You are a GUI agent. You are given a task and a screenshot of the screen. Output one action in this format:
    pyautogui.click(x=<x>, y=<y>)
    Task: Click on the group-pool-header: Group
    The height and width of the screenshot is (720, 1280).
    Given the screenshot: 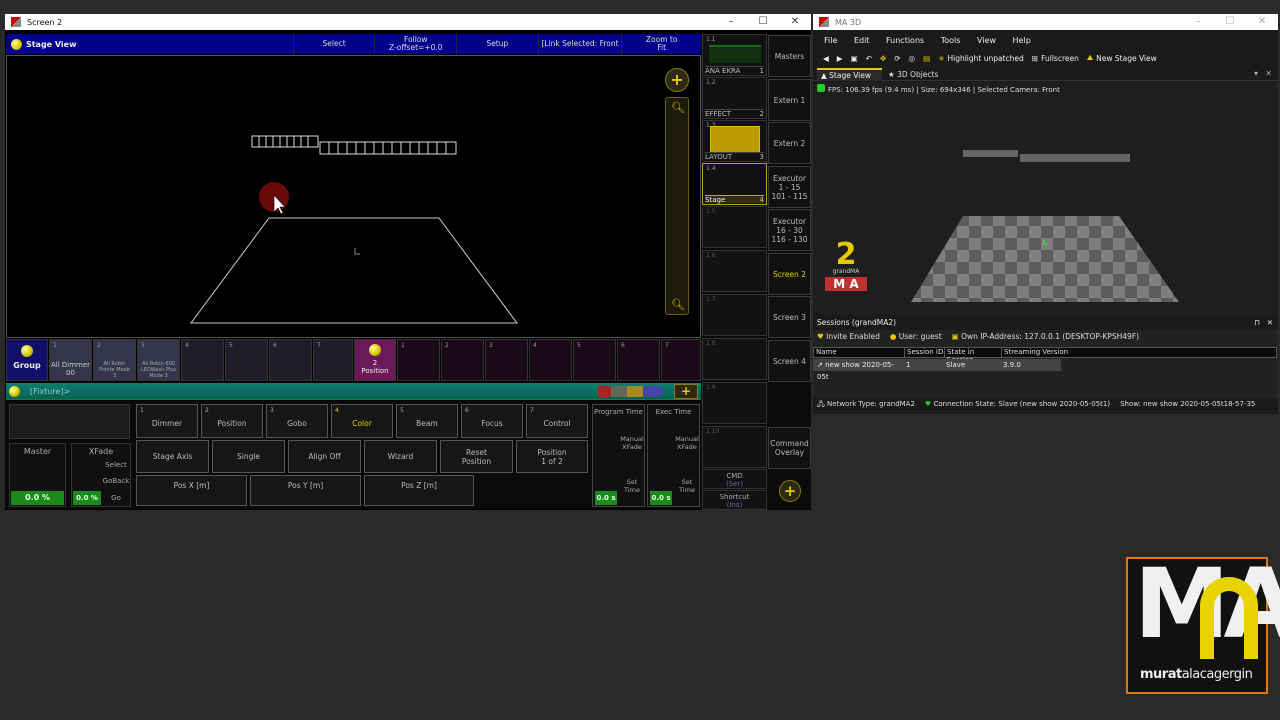 What is the action you would take?
    pyautogui.click(x=27, y=360)
    